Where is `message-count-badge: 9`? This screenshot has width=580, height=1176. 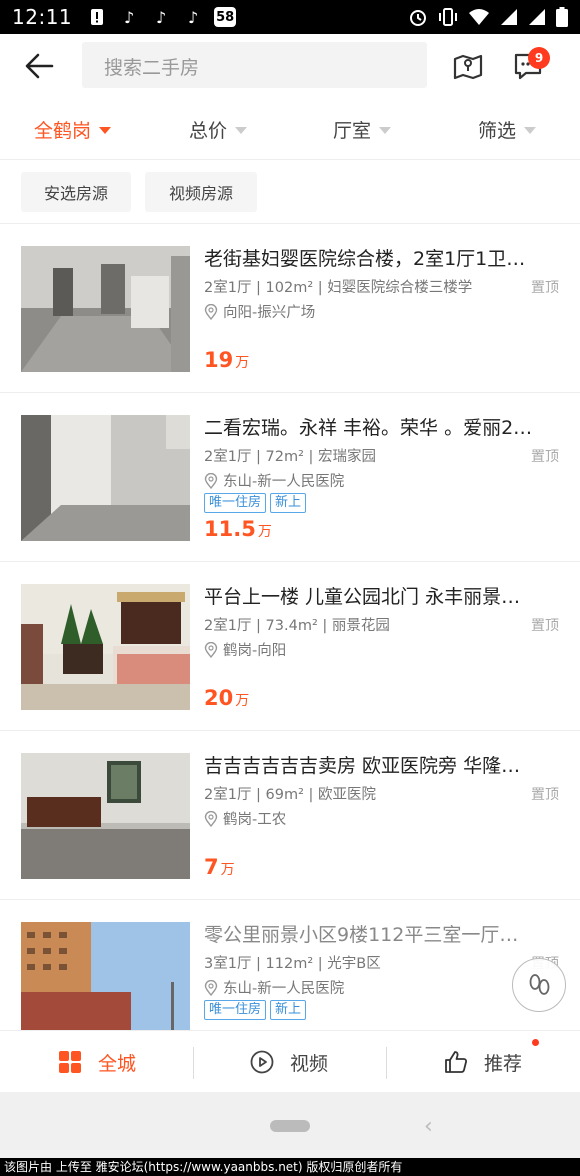
message-count-badge: 9 is located at coordinates (539, 58).